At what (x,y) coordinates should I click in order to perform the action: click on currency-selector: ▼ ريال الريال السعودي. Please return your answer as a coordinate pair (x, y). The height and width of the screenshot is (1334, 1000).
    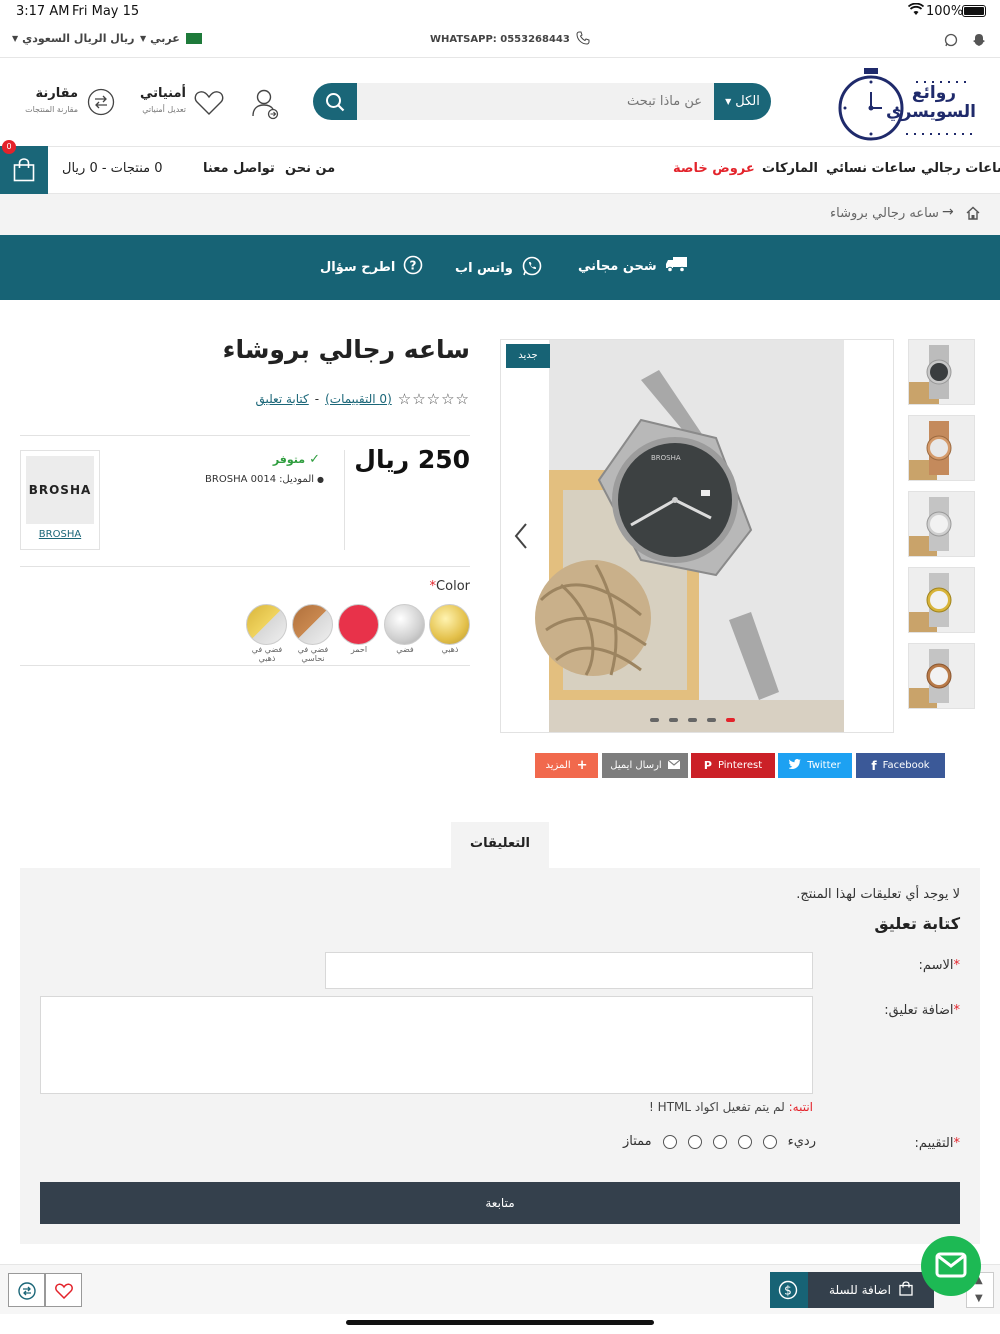
    Looking at the image, I should click on (73, 38).